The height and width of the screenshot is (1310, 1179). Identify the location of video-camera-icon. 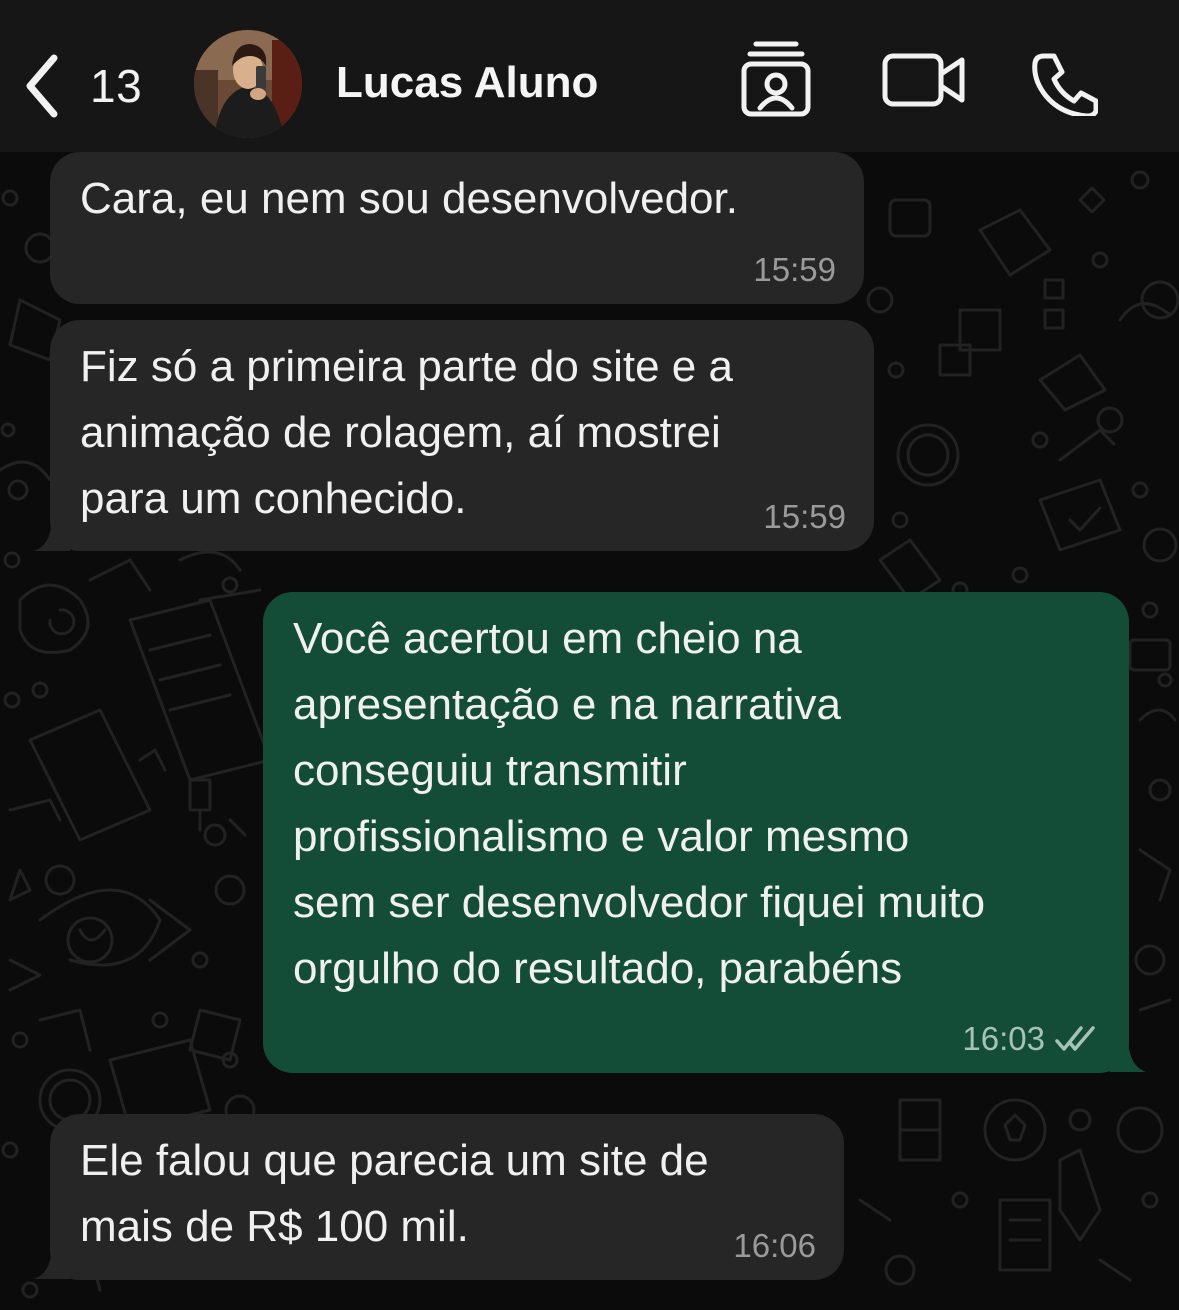
(923, 80).